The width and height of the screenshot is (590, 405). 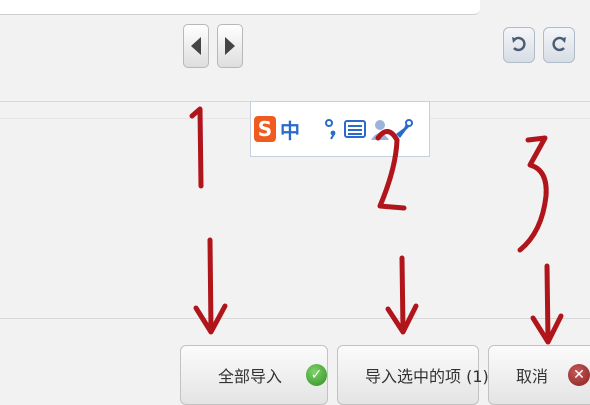 I want to click on divider-bottom, so click(x=295, y=318).